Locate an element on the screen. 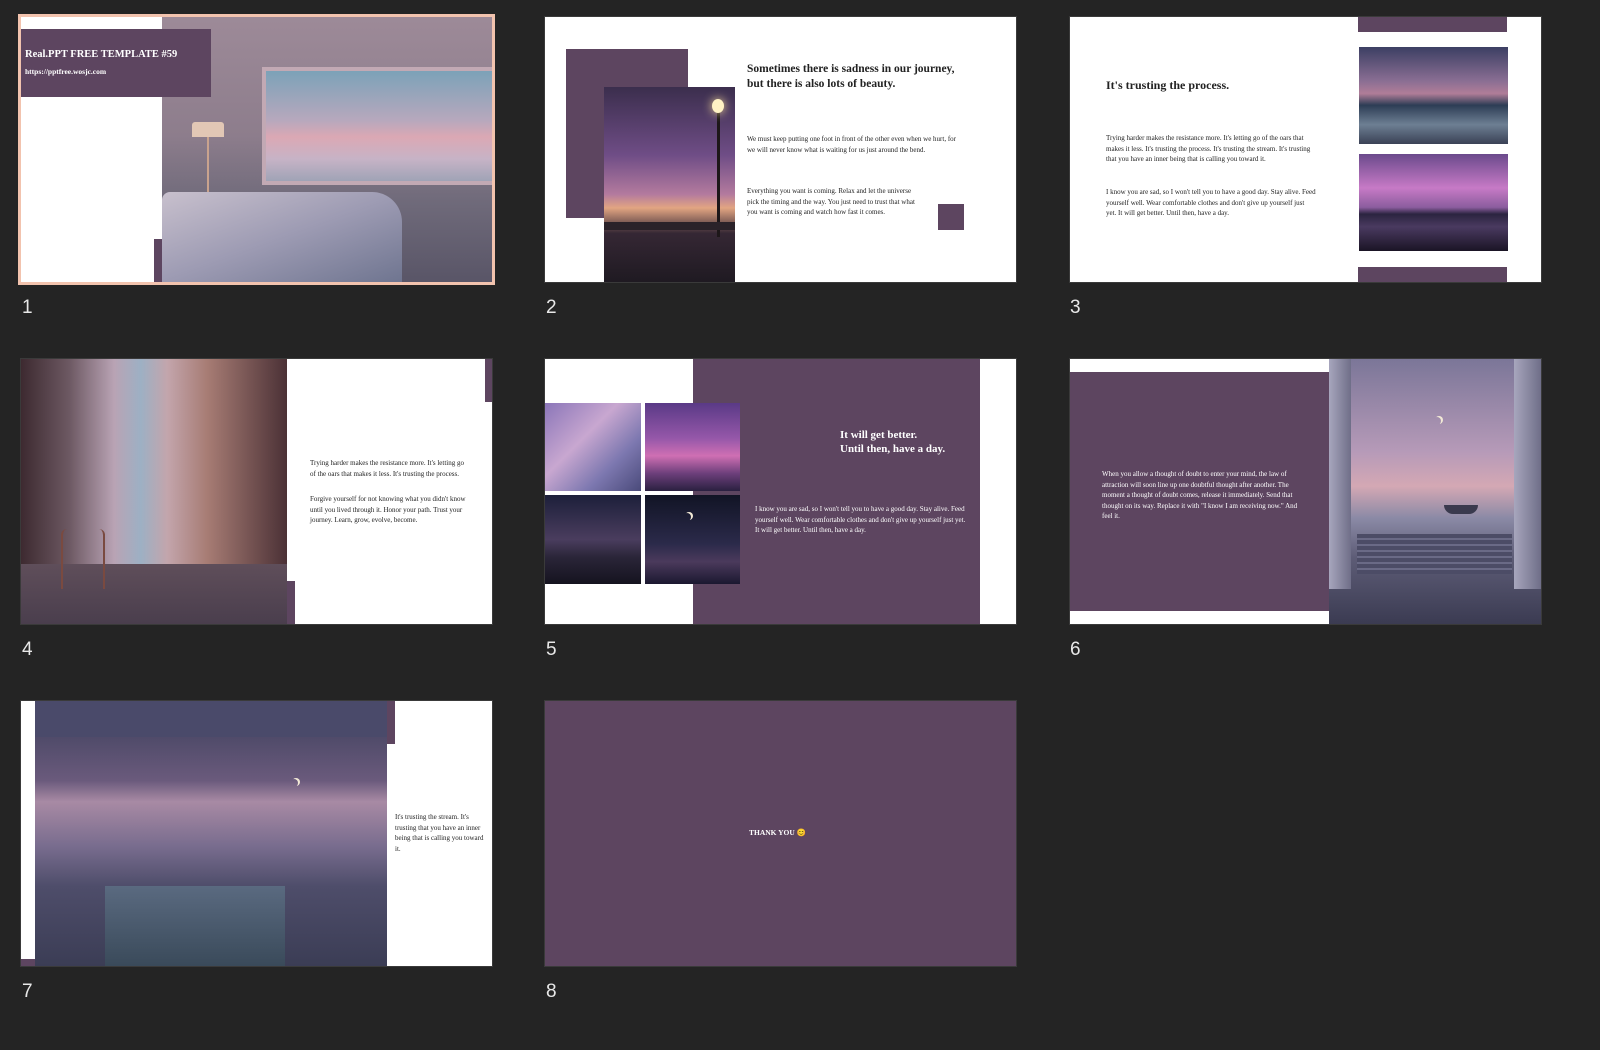 This screenshot has width=1600, height=1050. lamp-stand is located at coordinates (208, 167).